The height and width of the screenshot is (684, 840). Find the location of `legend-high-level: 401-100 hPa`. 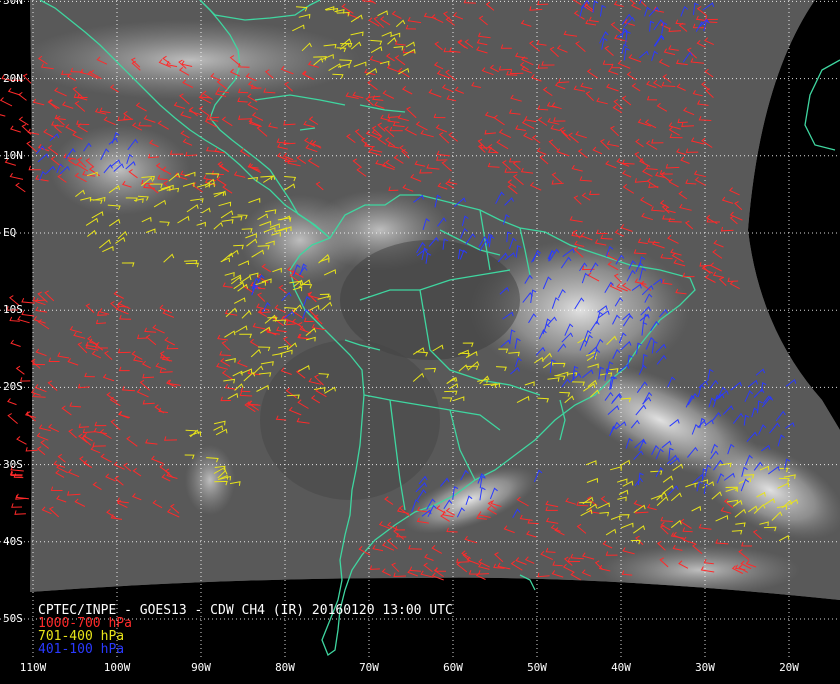

legend-high-level: 401-100 hPa is located at coordinates (81, 649).